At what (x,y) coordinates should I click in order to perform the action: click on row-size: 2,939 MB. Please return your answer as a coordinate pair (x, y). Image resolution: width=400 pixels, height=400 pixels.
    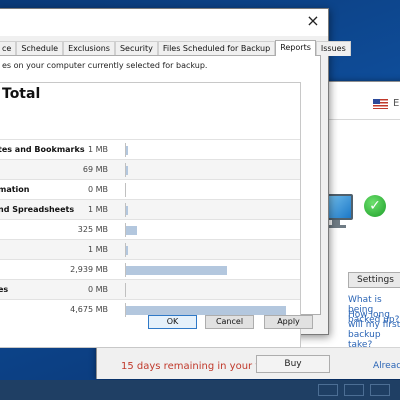
    Looking at the image, I should click on (89, 269).